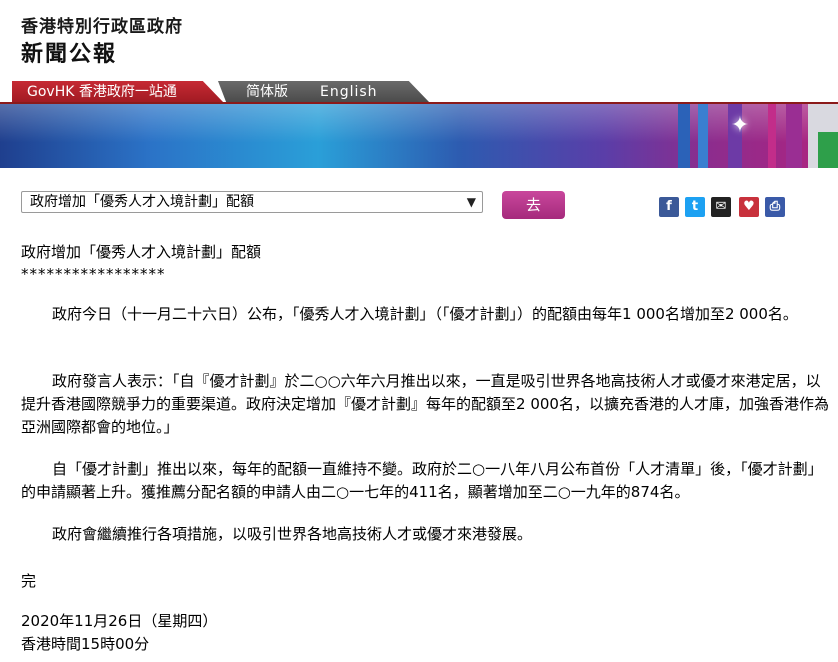 This screenshot has height=662, width=838. Describe the element at coordinates (119, 621) in the screenshot. I see `article-date: 2020年11月26日（星期四）` at that location.